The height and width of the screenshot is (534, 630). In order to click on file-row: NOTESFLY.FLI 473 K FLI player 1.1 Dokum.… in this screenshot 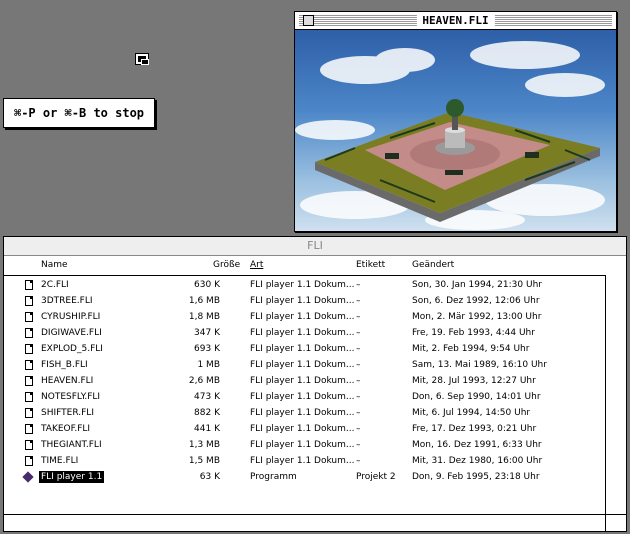, I will do `click(305, 397)`.